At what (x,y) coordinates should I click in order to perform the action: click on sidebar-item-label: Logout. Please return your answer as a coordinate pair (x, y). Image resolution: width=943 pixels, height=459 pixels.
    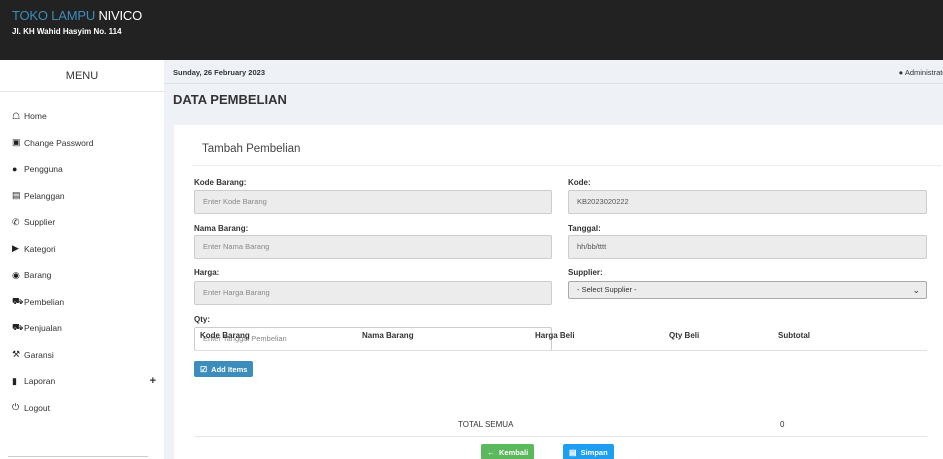
    Looking at the image, I should click on (37, 407).